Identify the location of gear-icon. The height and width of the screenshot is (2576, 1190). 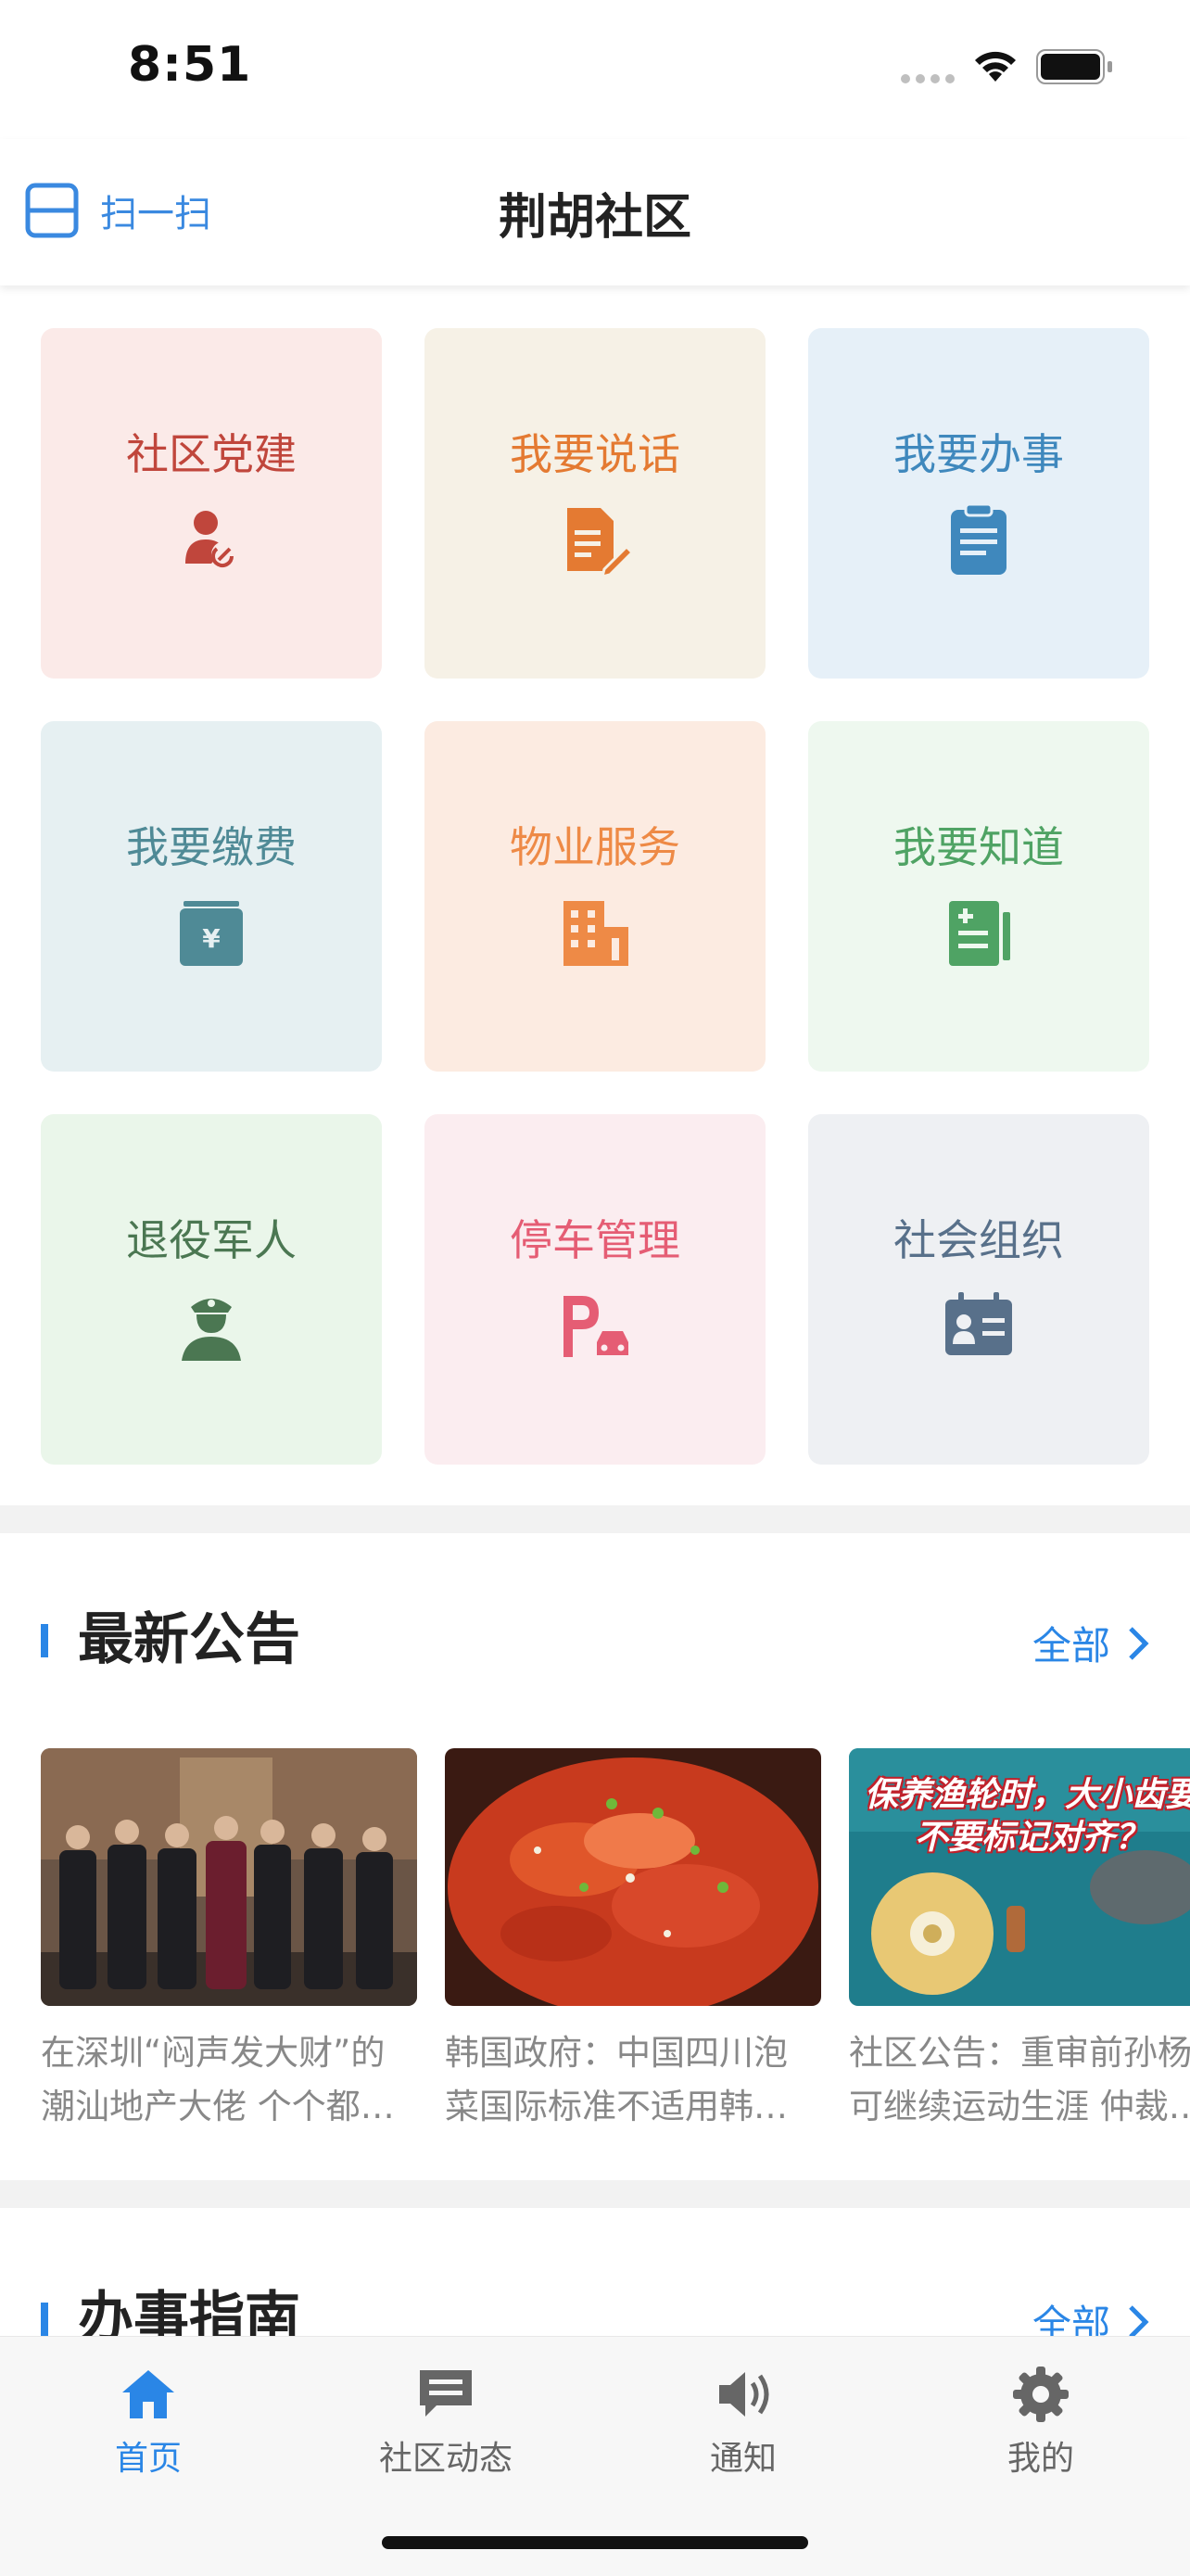
(1041, 2394).